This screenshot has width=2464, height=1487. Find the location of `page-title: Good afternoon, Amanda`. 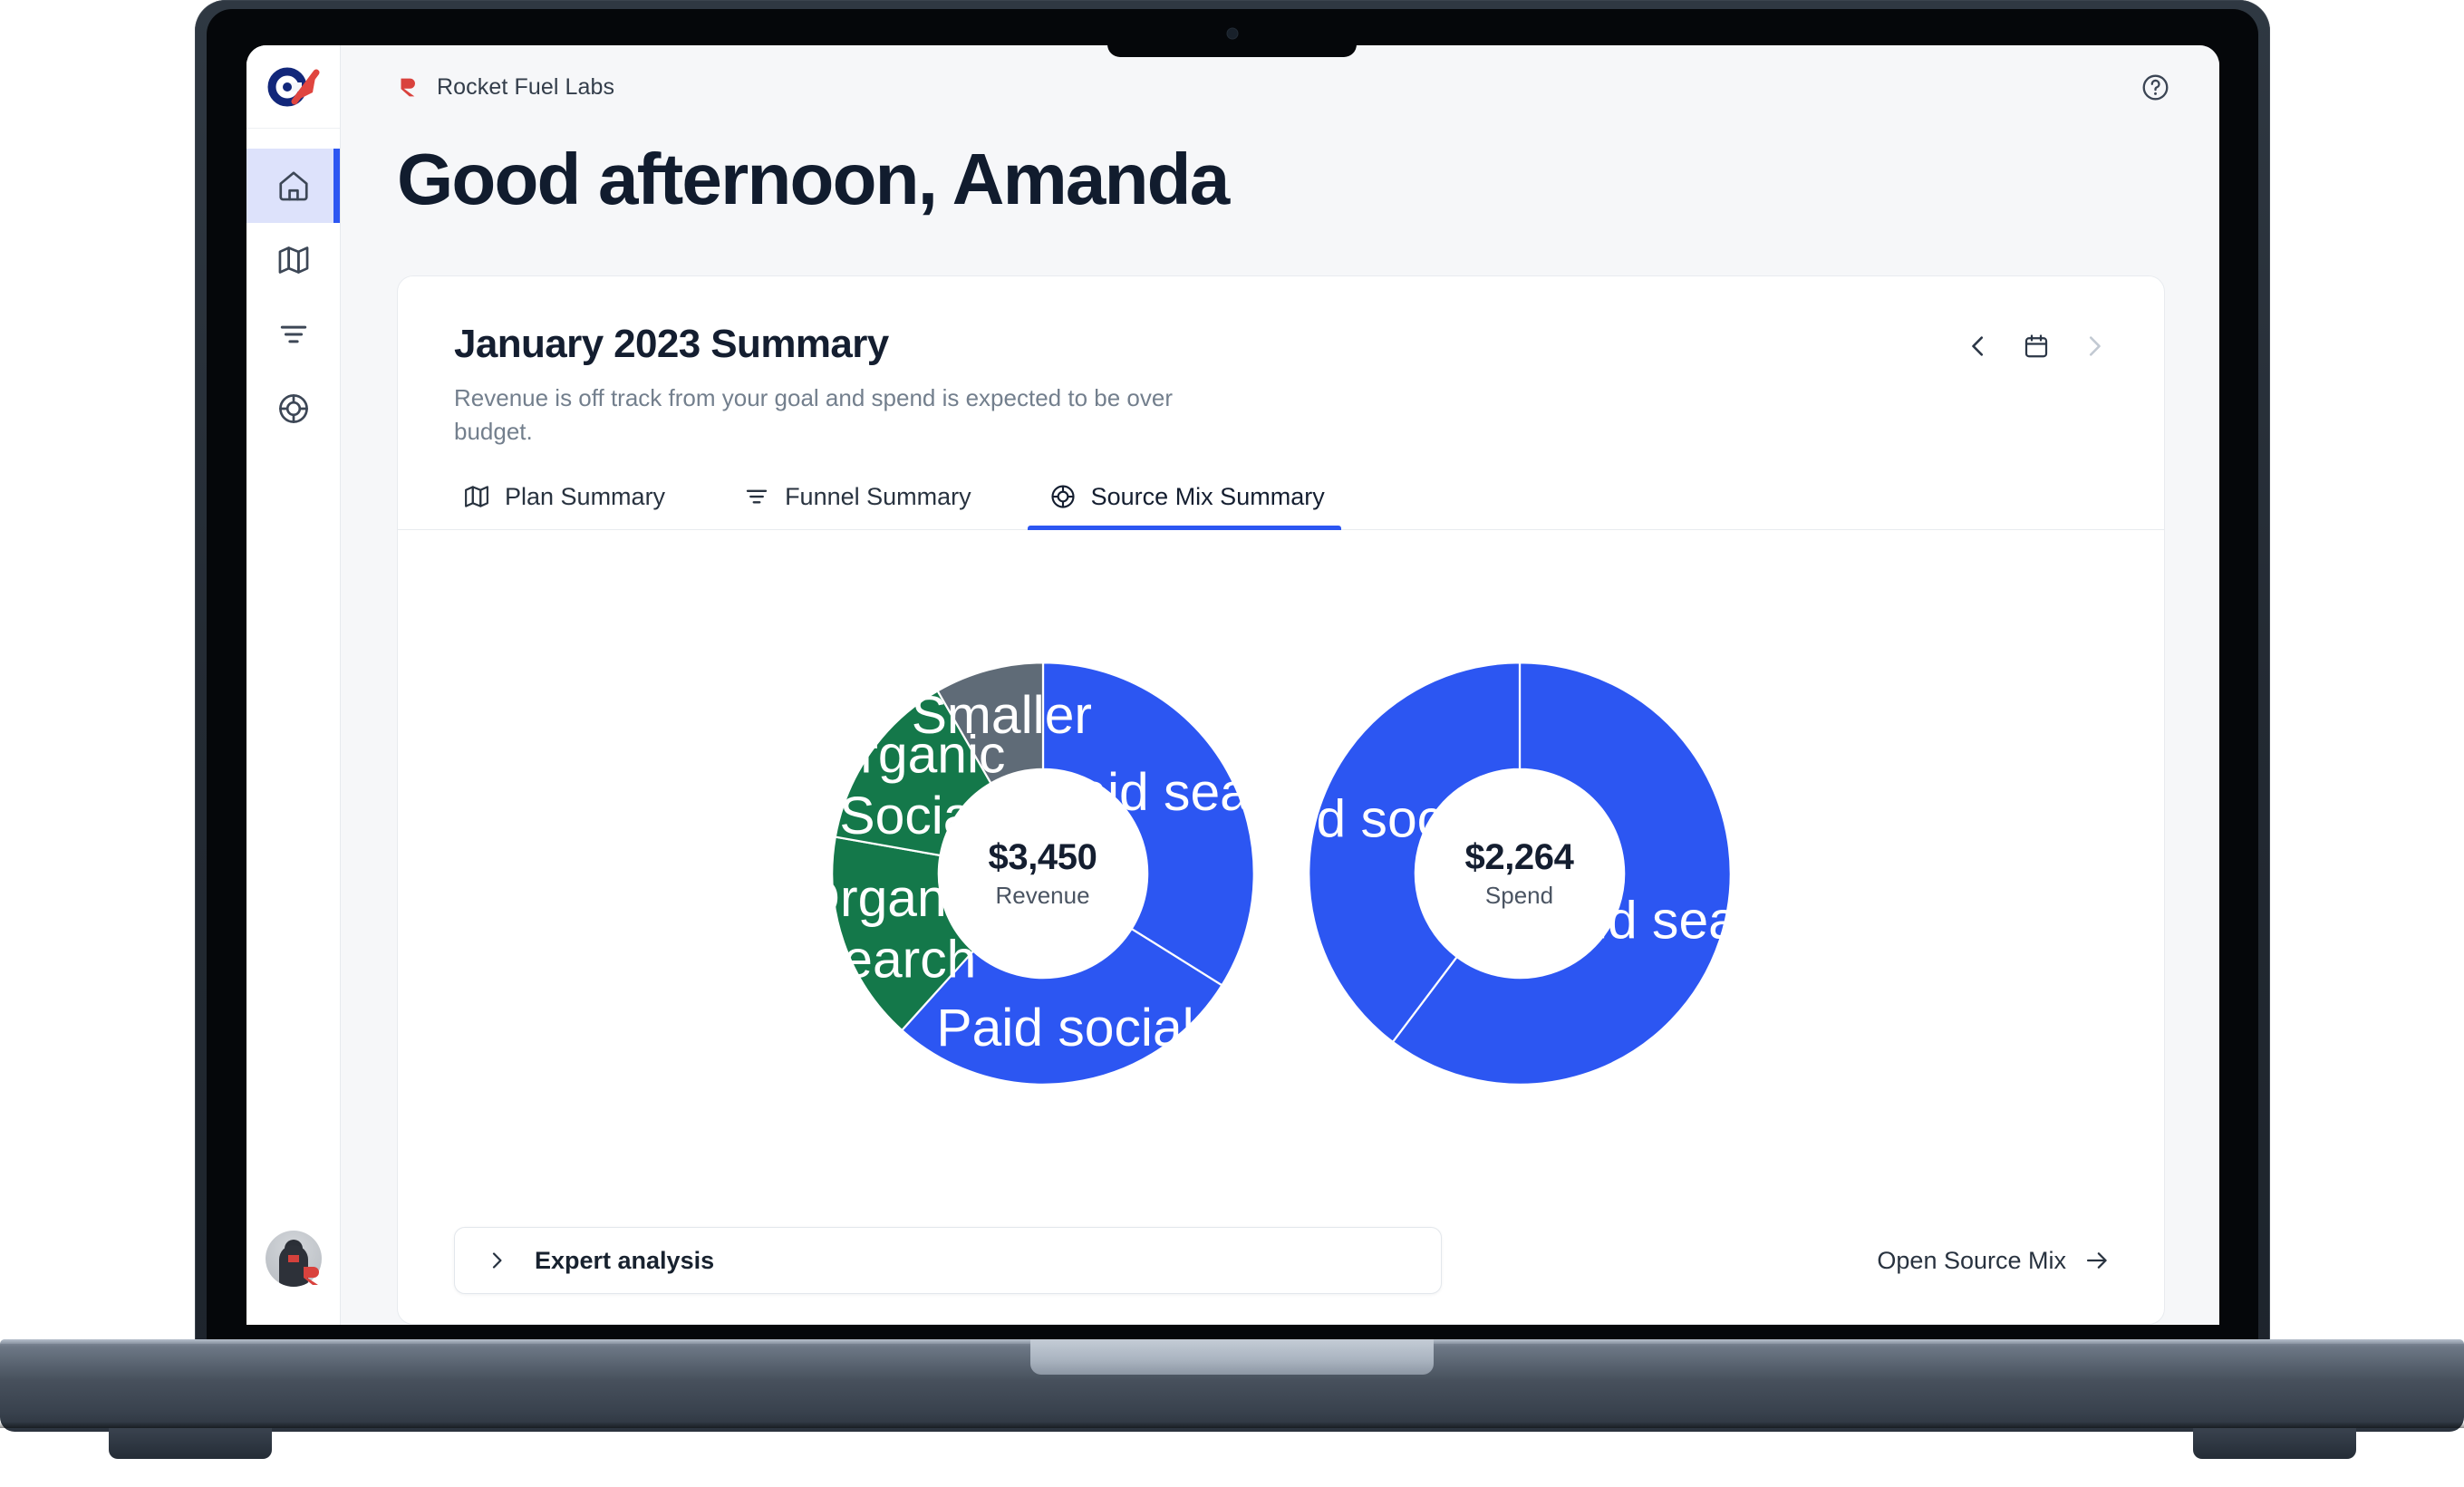

page-title: Good afternoon, Amanda is located at coordinates (814, 179).